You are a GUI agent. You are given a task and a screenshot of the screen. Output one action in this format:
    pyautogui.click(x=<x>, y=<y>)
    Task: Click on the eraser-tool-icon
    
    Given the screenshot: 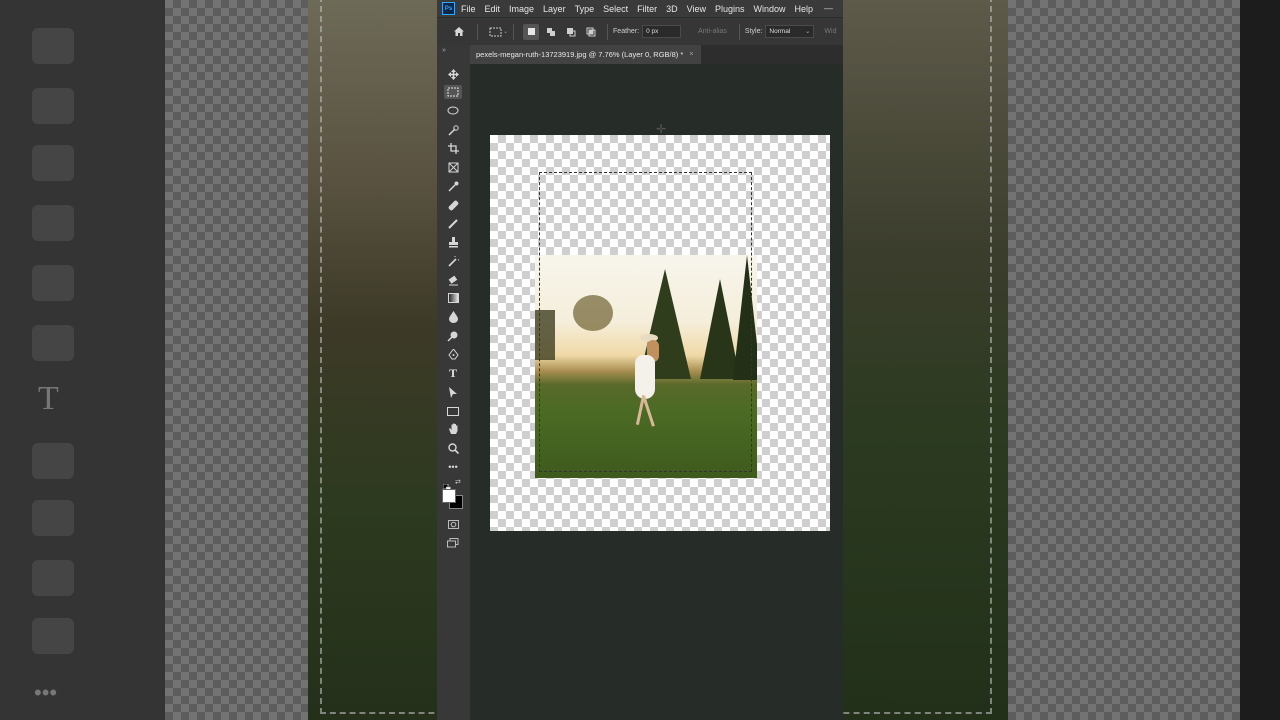 What is the action you would take?
    pyautogui.click(x=453, y=280)
    